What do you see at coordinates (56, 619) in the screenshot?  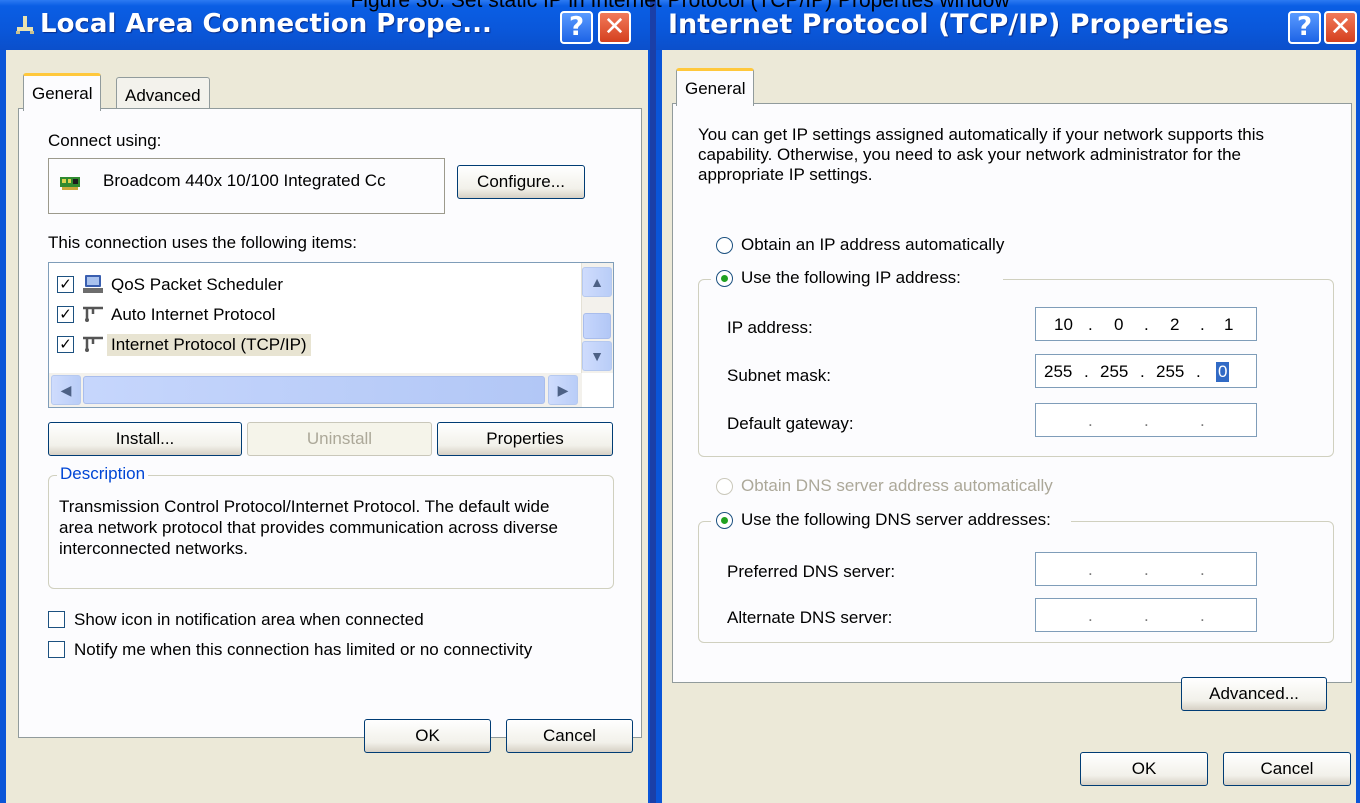 I see `show-icon-checkbox` at bounding box center [56, 619].